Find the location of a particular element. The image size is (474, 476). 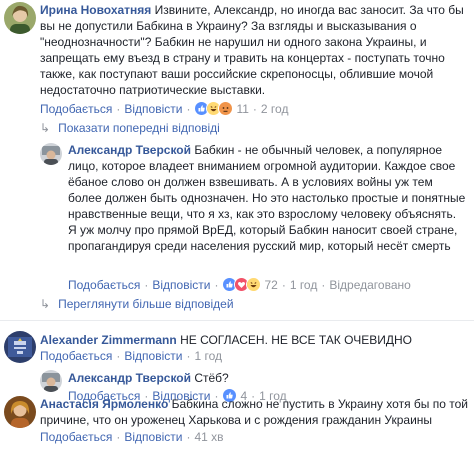

comment-author: Alexander Zimmermann is located at coordinates (108, 340).